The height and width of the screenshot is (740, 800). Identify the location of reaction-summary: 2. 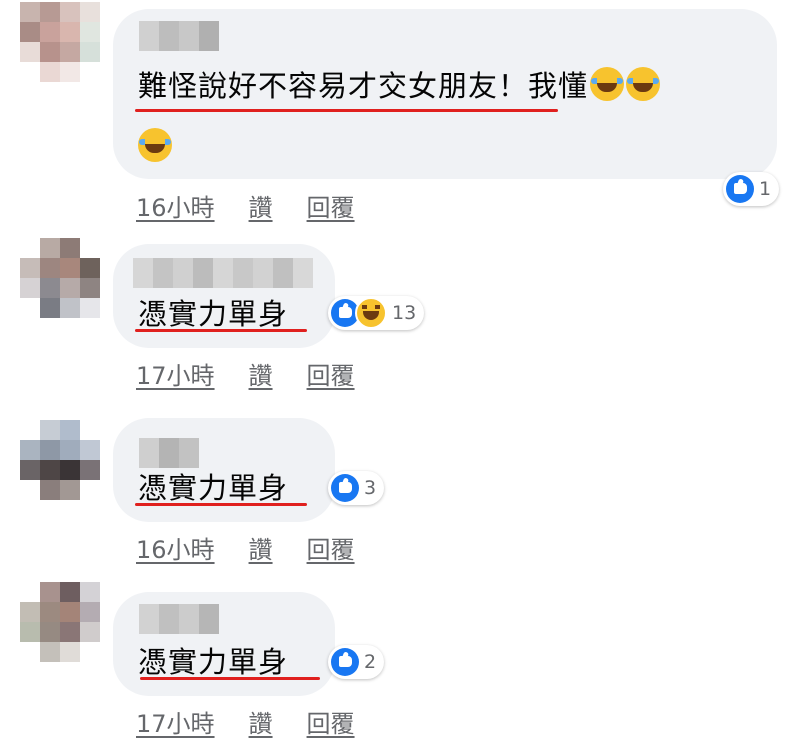
(356, 662).